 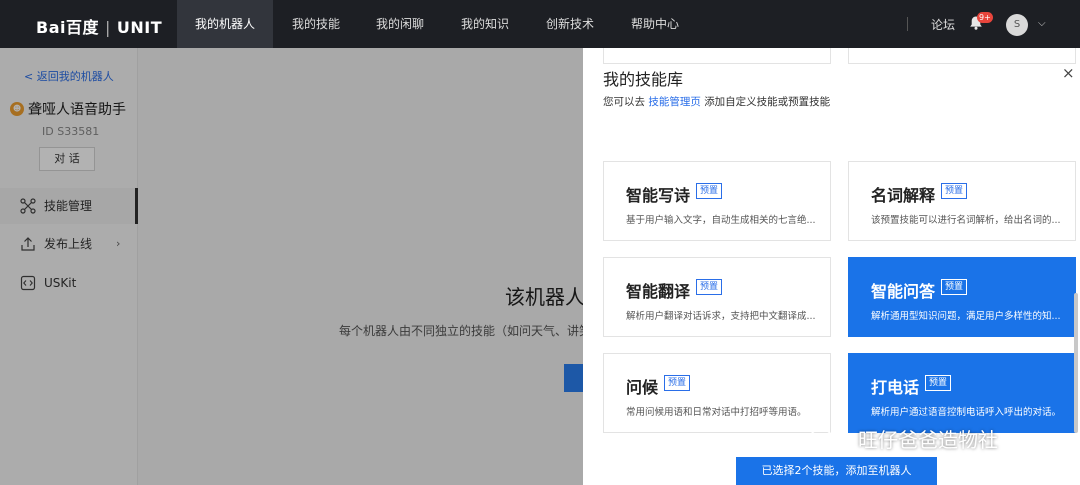 What do you see at coordinates (895, 387) in the screenshot?
I see `skill-name: 打电话` at bounding box center [895, 387].